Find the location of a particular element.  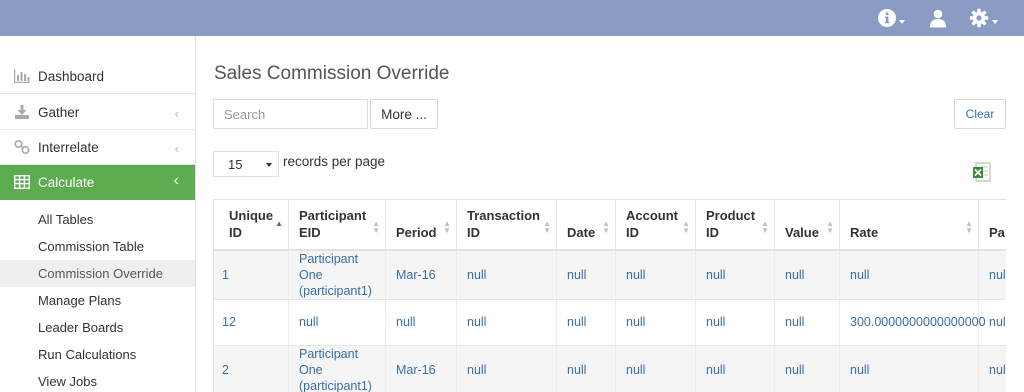

cell-period: null is located at coordinates (421, 322).